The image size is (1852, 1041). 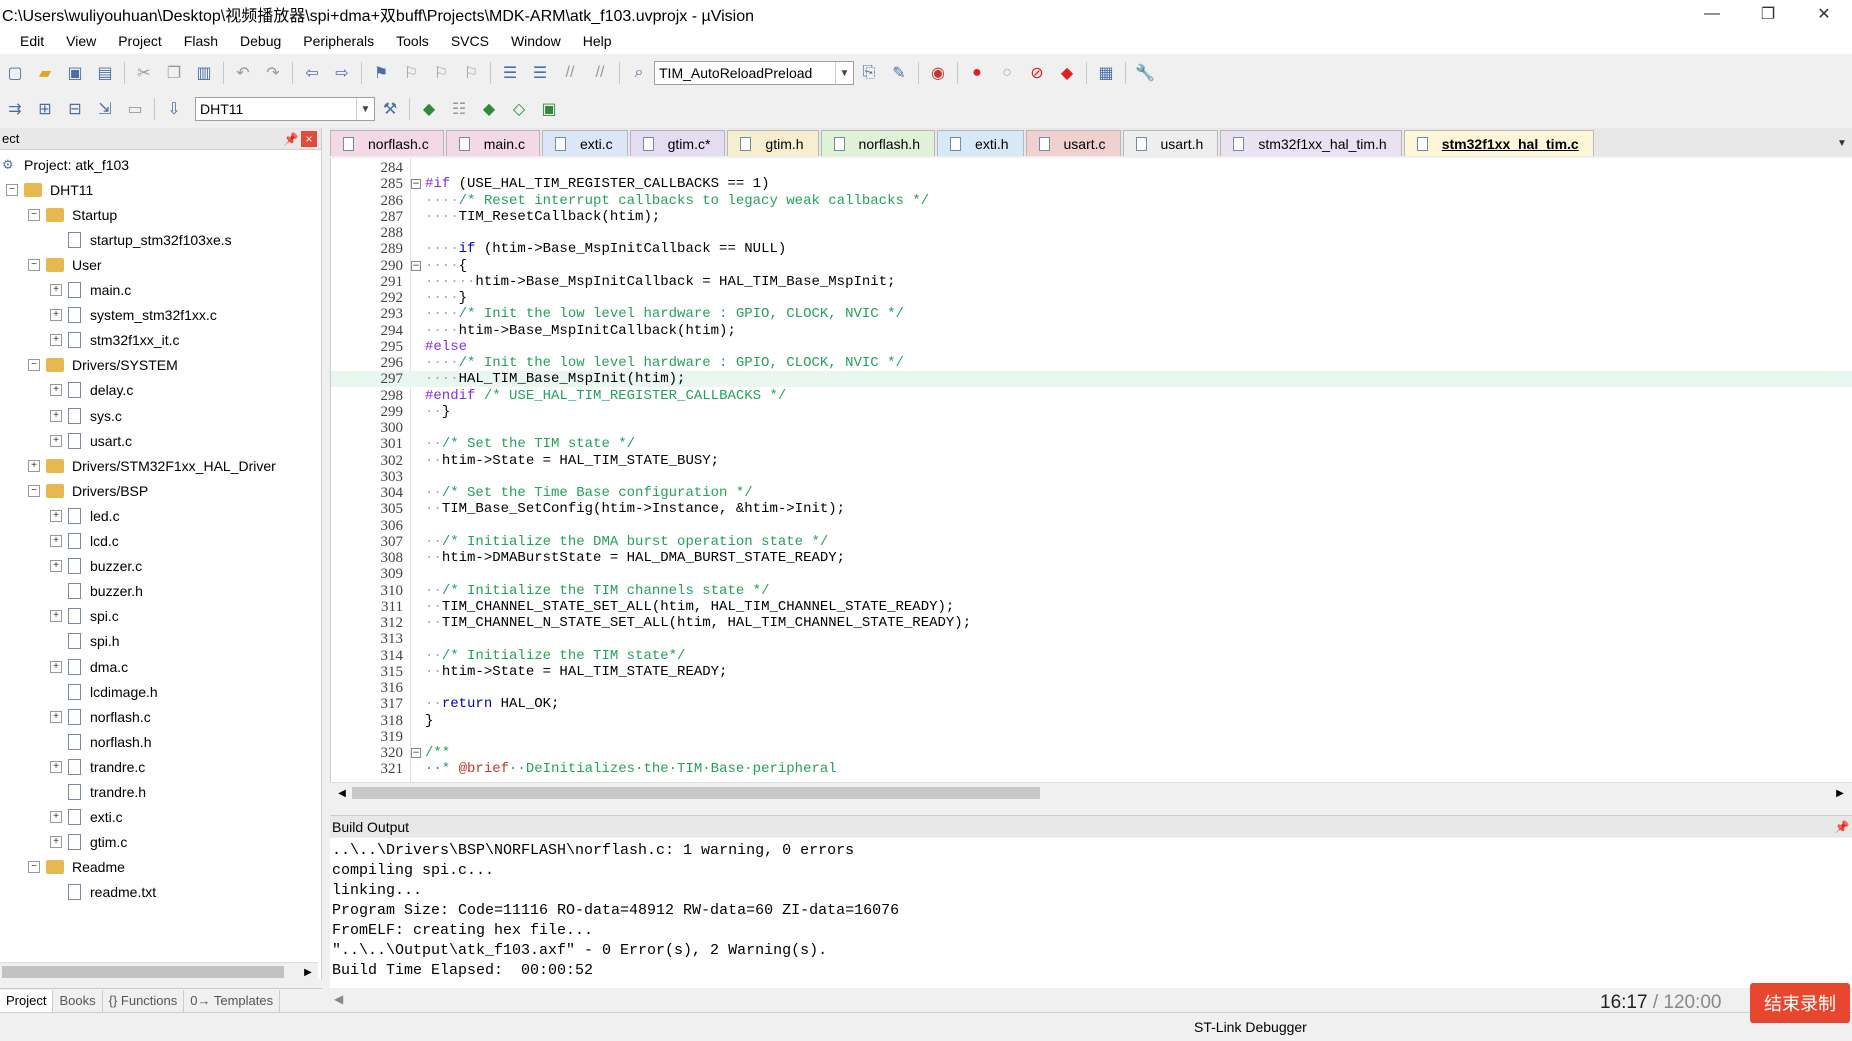 I want to click on editor-tab: usart.h, so click(x=1170, y=143).